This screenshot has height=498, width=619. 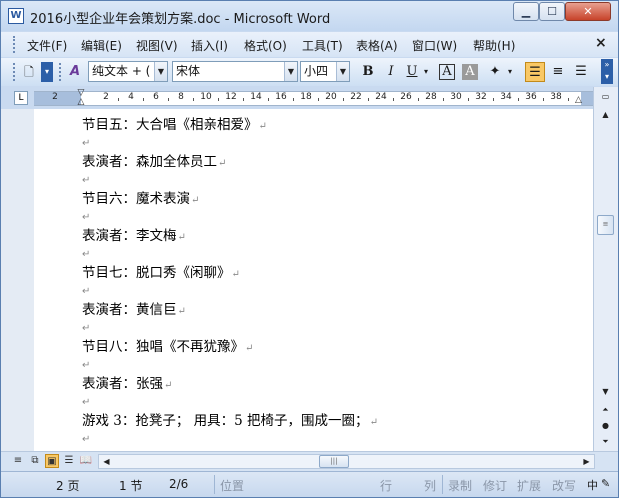 I want to click on first-line-indent-handle: ▽ △, so click(x=81, y=98).